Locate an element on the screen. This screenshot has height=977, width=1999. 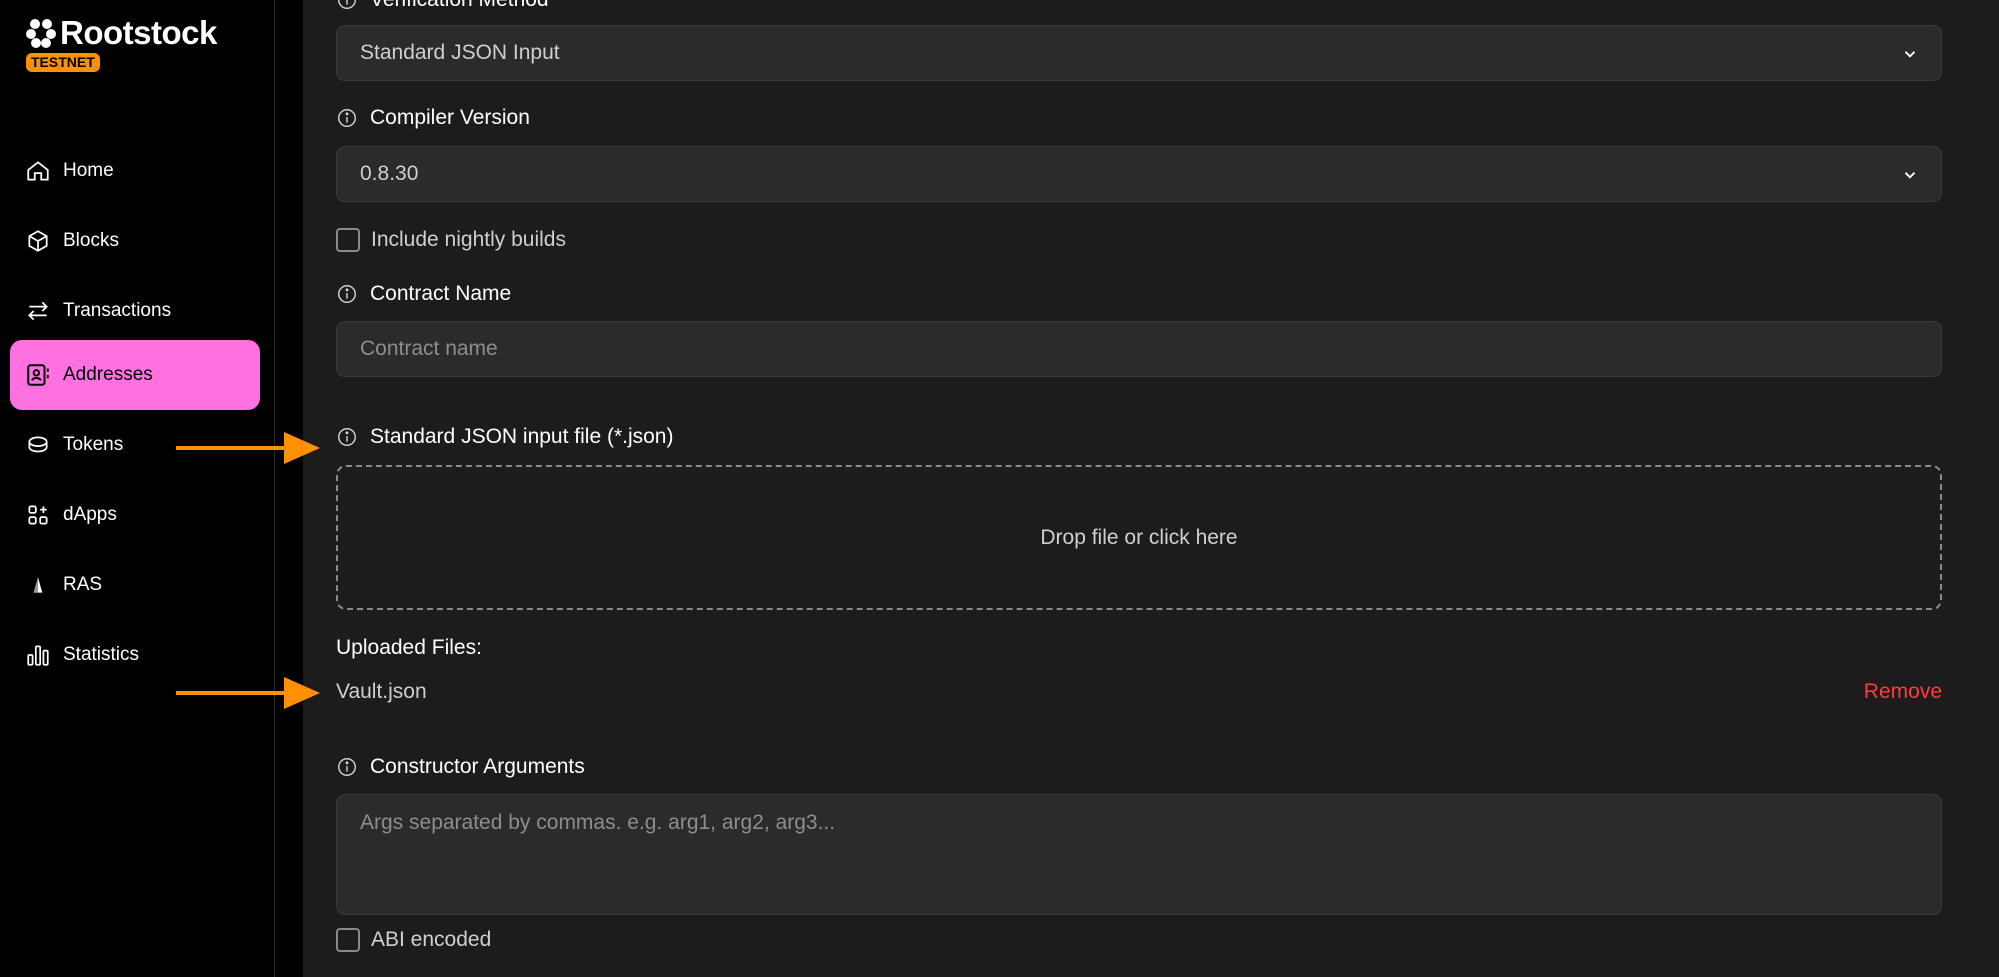
brand-name: Rootstock is located at coordinates (138, 32).